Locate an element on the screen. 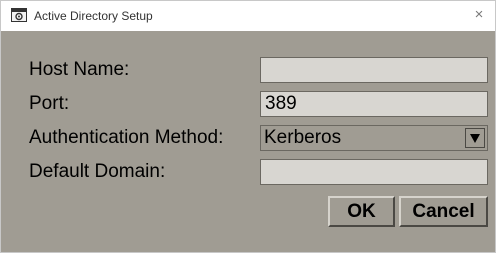 The height and width of the screenshot is (253, 496). default-domain-label: Default Domain: is located at coordinates (97, 171).